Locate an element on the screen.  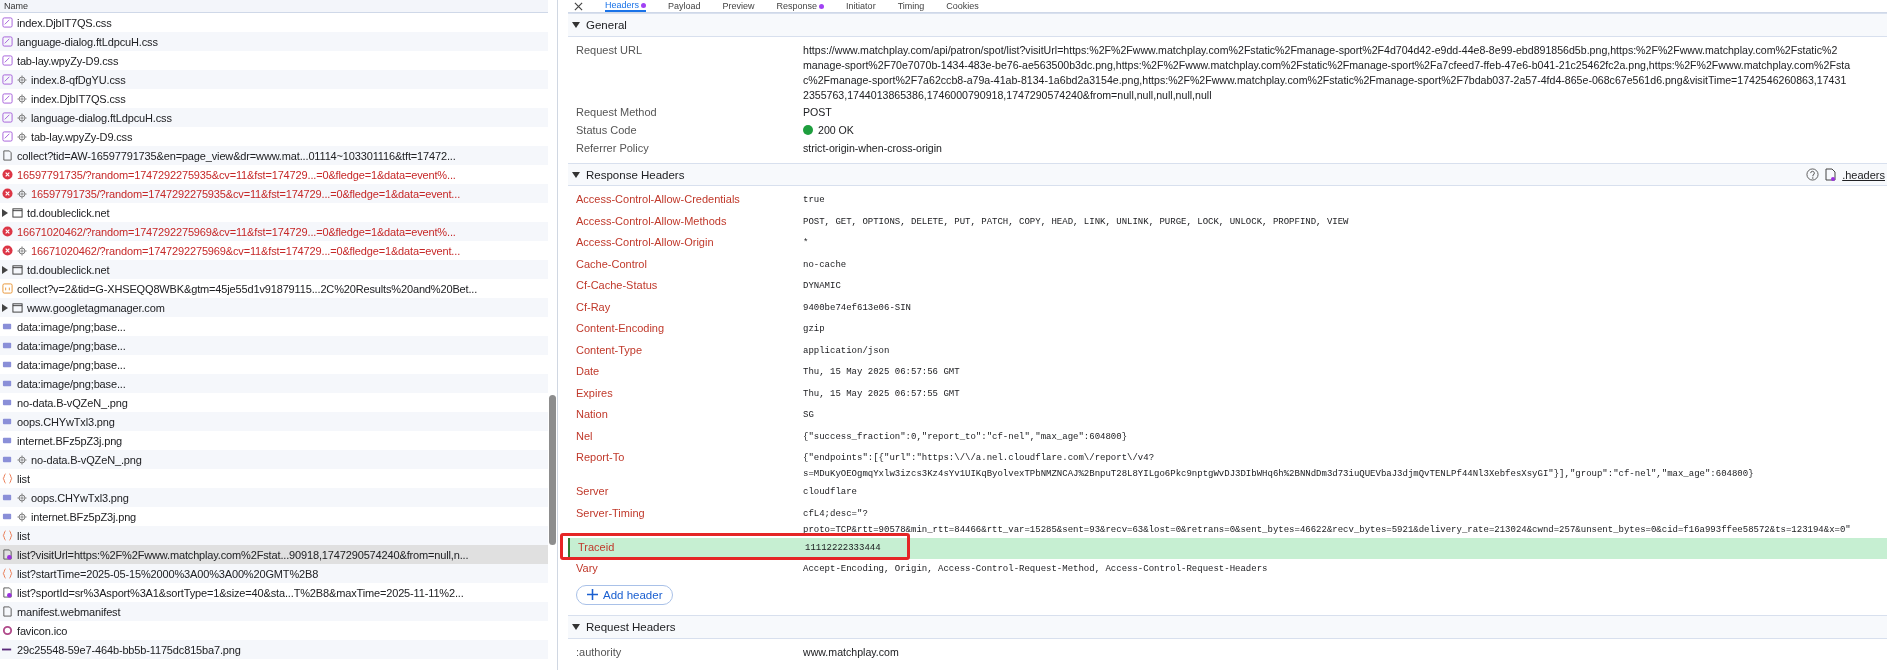
header-name: Access-Control-Allow-Origin is located at coordinates (645, 243).